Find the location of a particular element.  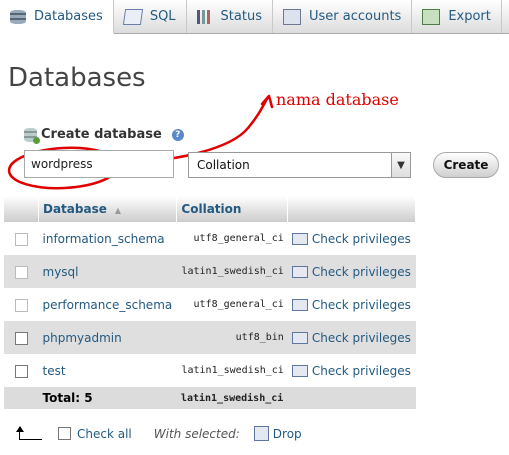

tab-status: Status is located at coordinates (230, 16).